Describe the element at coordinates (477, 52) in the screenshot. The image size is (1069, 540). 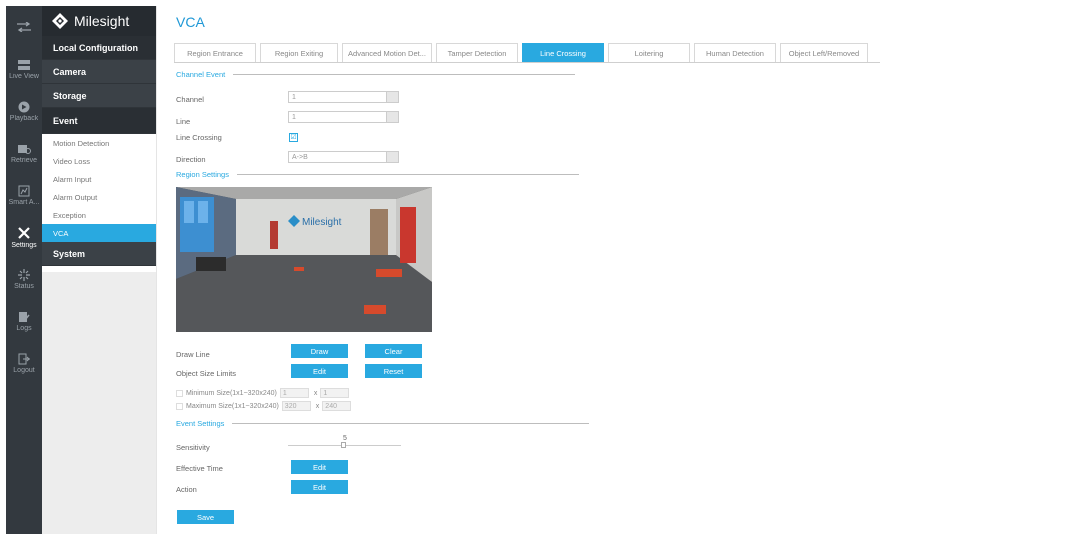
I see `tab-tamper-detection: Tamper Detection` at that location.